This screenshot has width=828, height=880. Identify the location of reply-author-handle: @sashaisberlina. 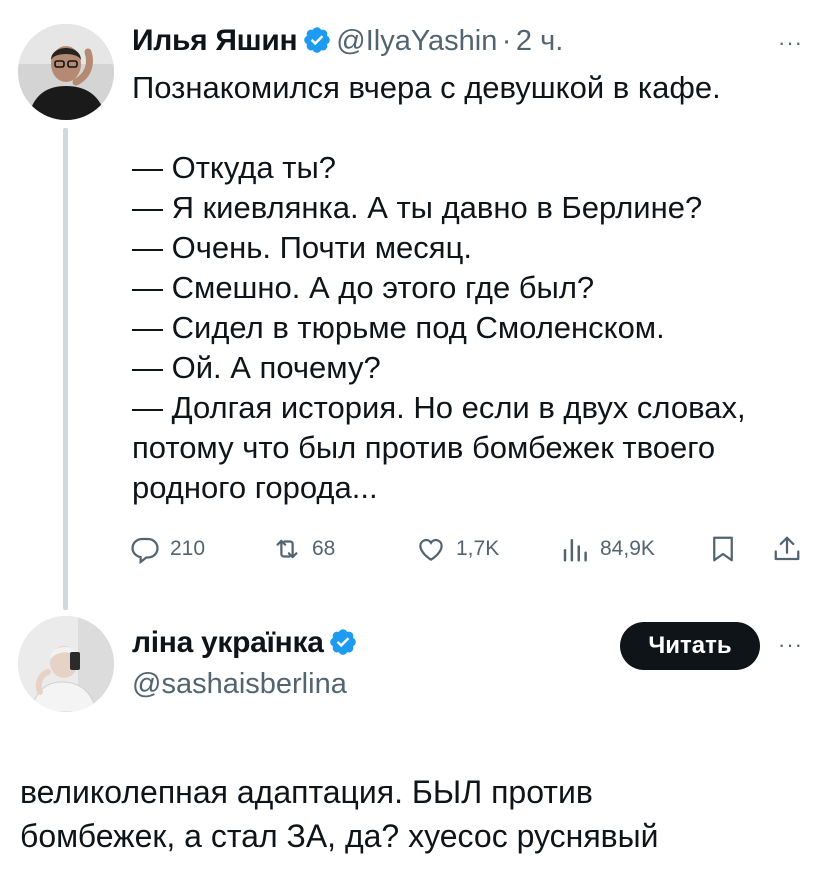
(239, 684).